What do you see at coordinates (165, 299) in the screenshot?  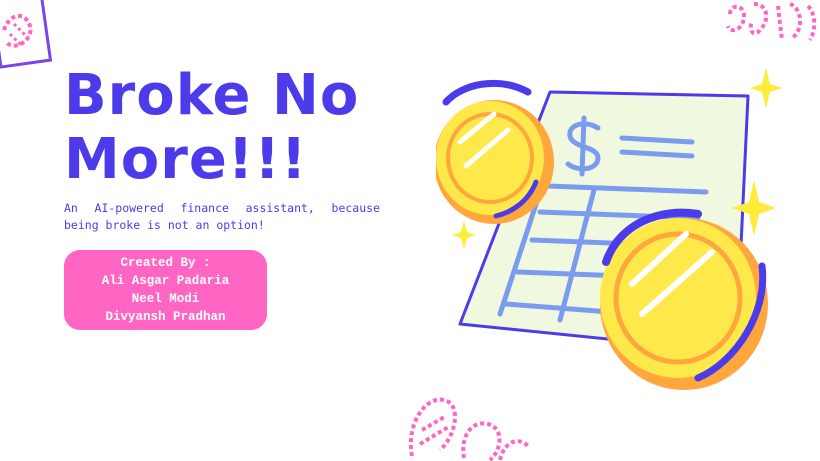 I see `credit-name: Neel Modi` at bounding box center [165, 299].